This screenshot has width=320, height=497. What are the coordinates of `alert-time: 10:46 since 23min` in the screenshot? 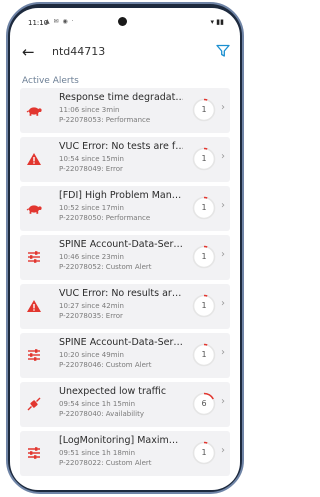 It's located at (91, 257).